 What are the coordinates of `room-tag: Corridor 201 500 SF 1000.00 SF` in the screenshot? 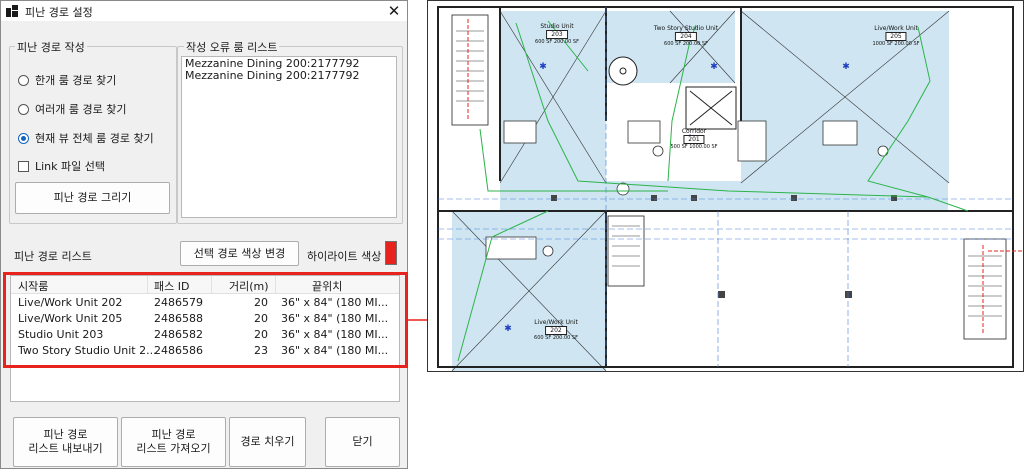 It's located at (693, 139).